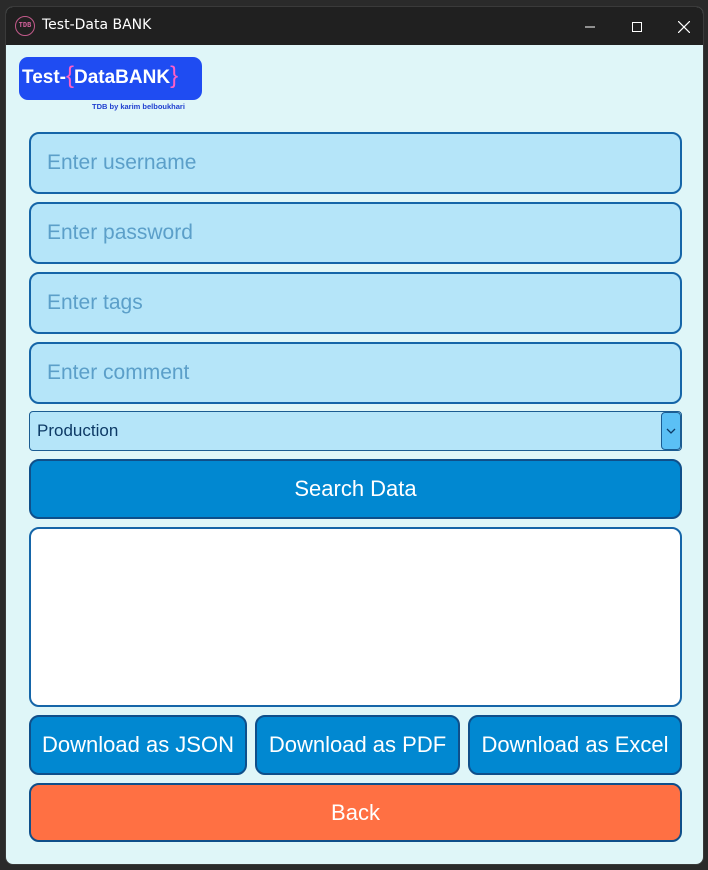 The image size is (708, 870). What do you see at coordinates (78, 430) in the screenshot?
I see `environment-select-value: Production` at bounding box center [78, 430].